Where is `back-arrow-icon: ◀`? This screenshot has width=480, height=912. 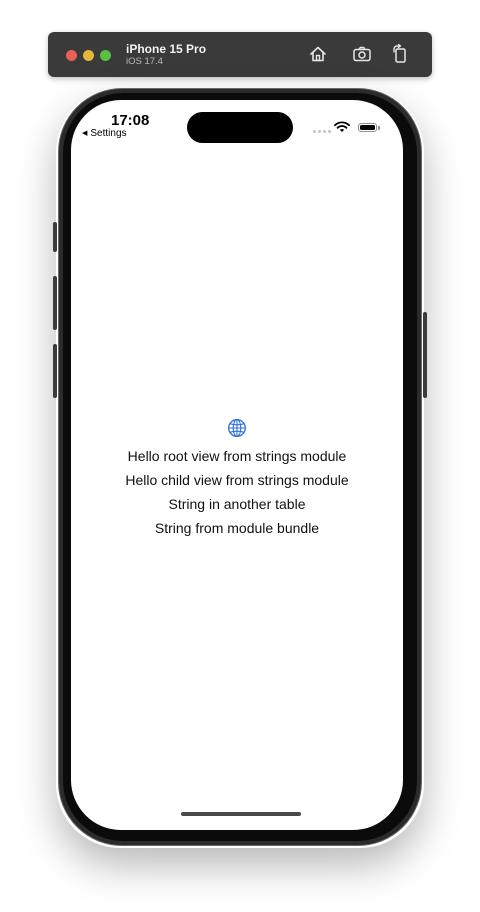 back-arrow-icon: ◀ is located at coordinates (85, 133).